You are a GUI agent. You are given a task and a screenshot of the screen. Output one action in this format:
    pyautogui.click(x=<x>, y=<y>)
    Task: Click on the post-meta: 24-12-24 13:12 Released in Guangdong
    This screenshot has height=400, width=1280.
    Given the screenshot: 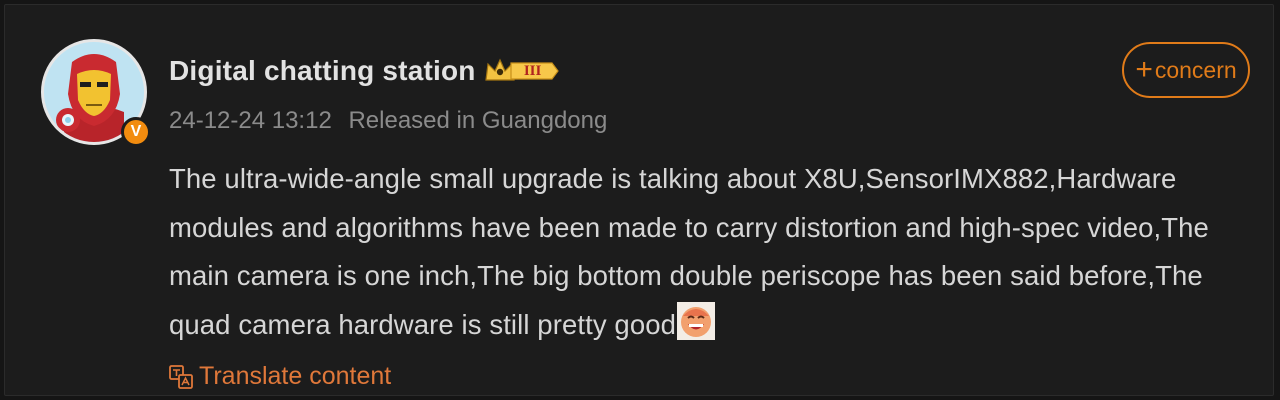 What is the action you would take?
    pyautogui.click(x=388, y=121)
    